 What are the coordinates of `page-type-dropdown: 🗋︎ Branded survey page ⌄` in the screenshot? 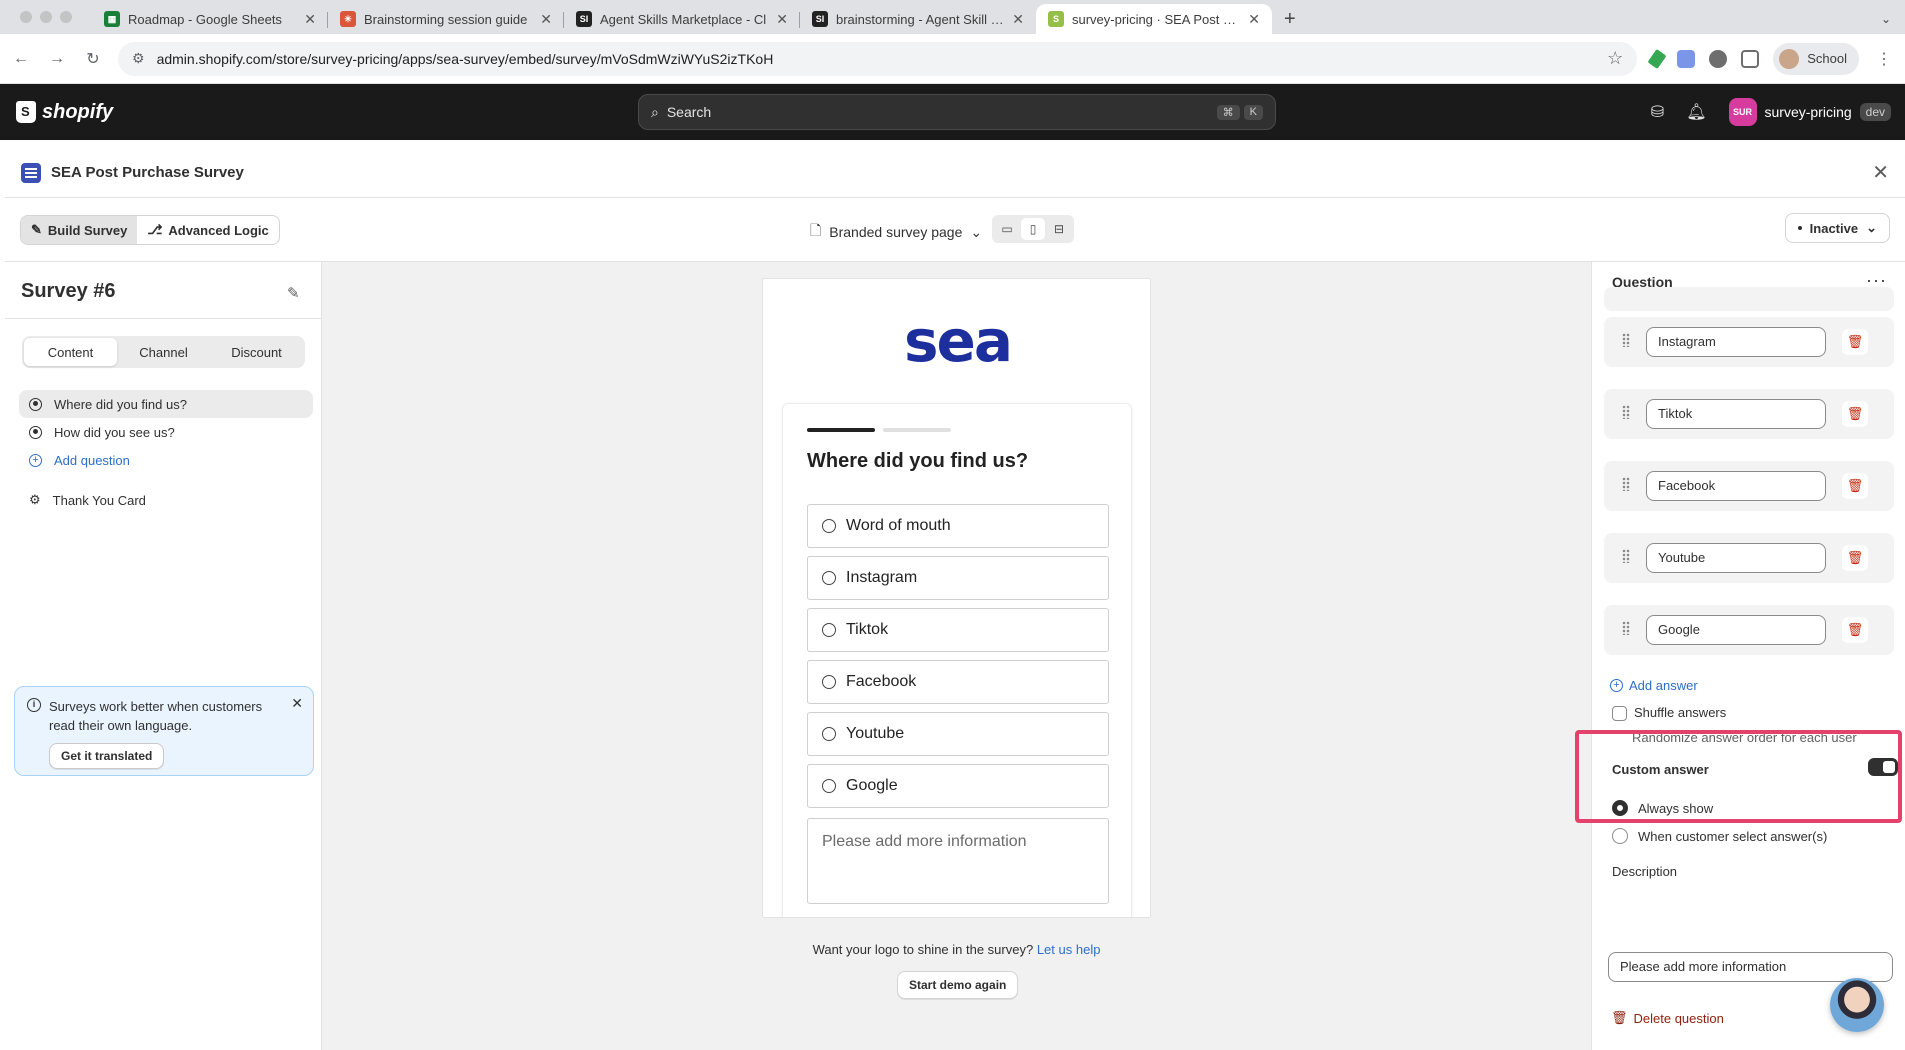 It's located at (896, 232).